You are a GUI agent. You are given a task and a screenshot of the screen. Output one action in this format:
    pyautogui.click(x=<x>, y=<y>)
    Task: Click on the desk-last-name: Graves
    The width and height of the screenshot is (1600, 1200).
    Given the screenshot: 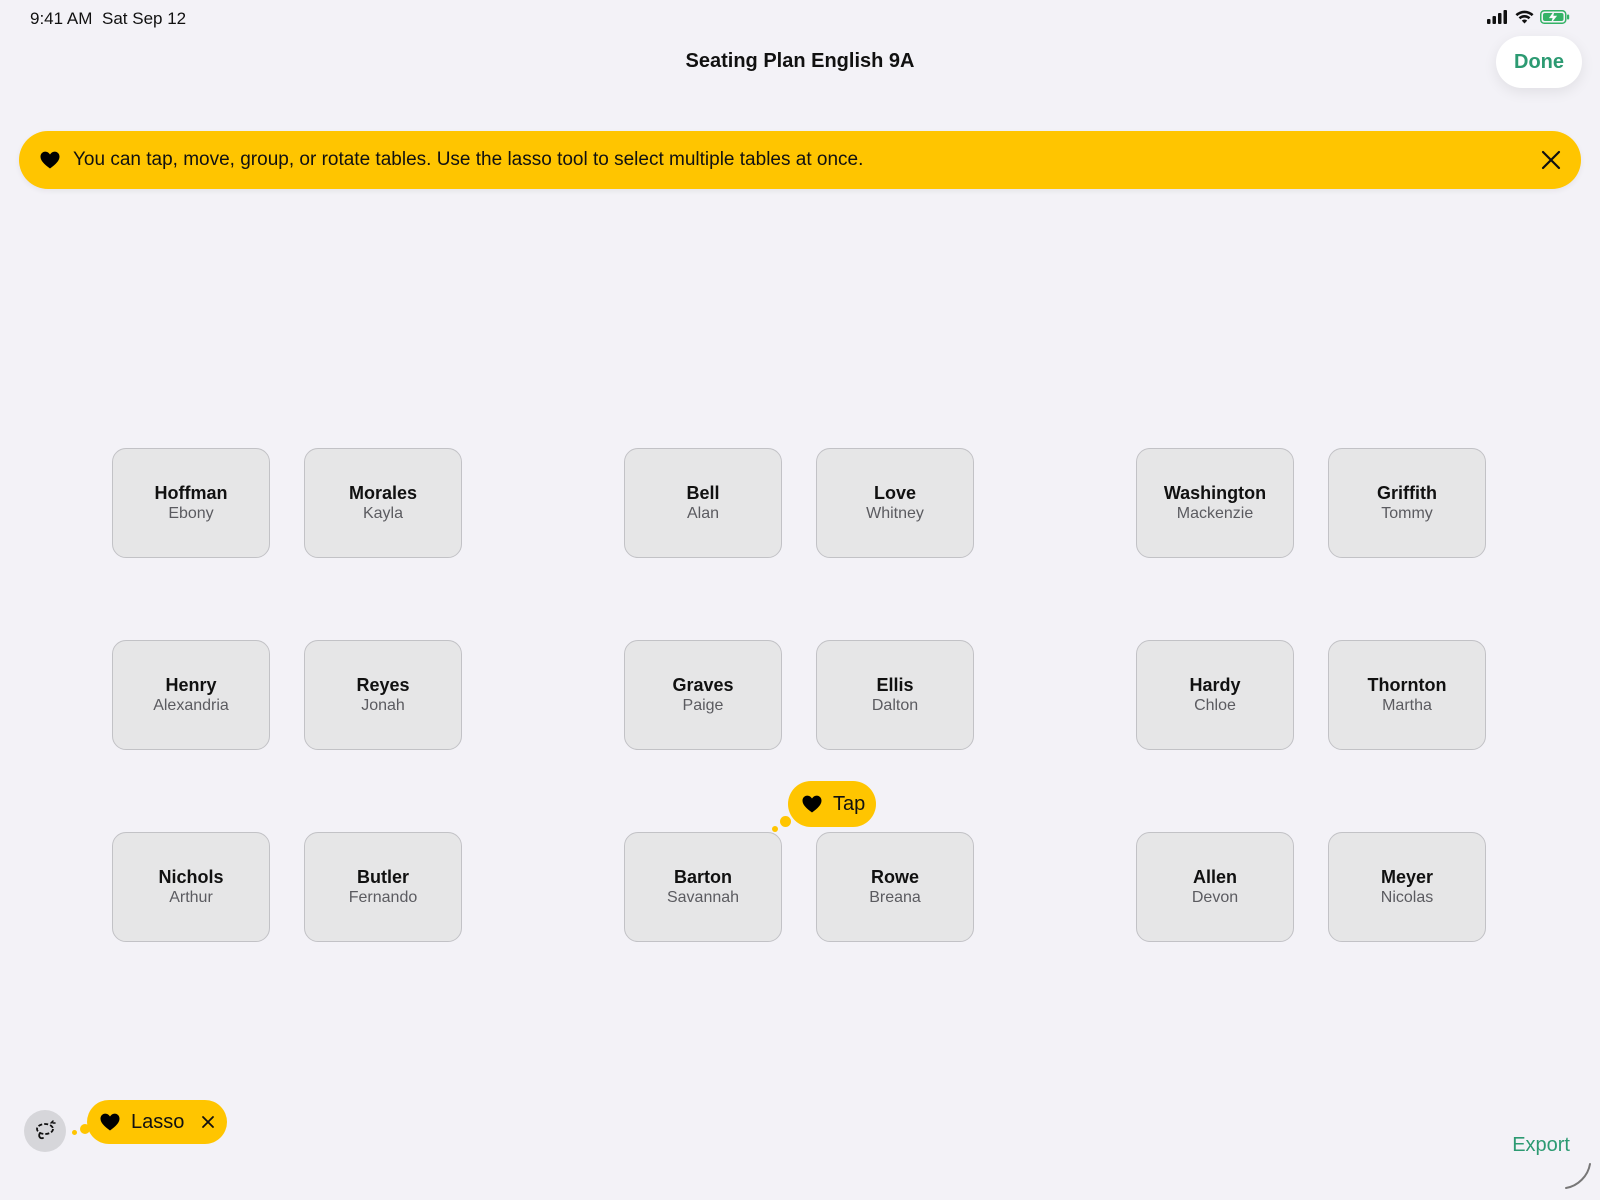 What is the action you would take?
    pyautogui.click(x=703, y=684)
    